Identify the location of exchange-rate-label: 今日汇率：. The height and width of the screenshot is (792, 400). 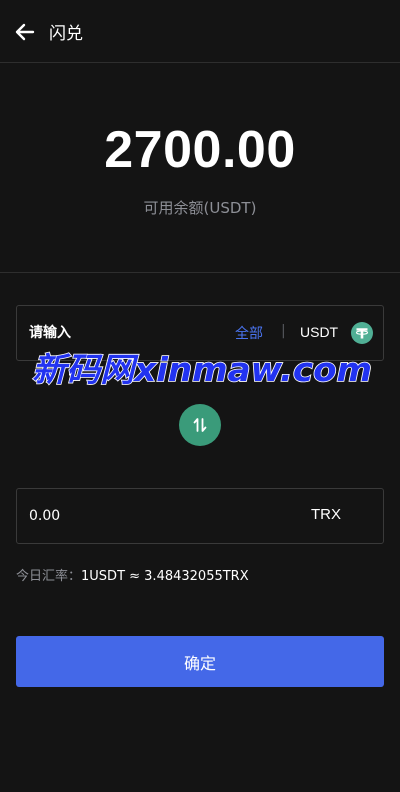
(49, 576).